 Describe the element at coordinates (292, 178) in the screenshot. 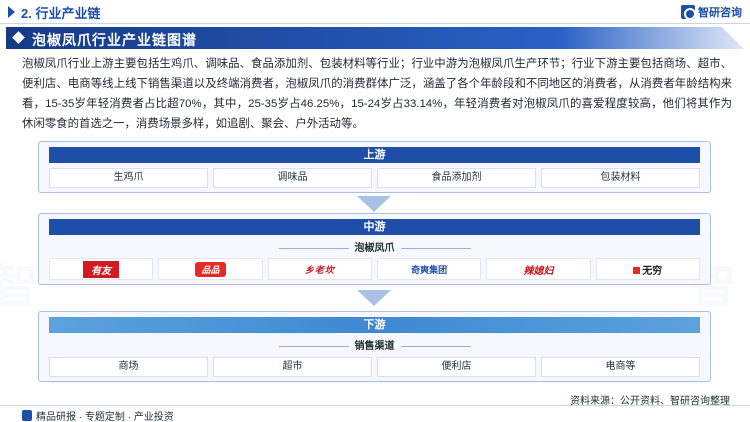

I see `upstream-item: 调味品` at that location.